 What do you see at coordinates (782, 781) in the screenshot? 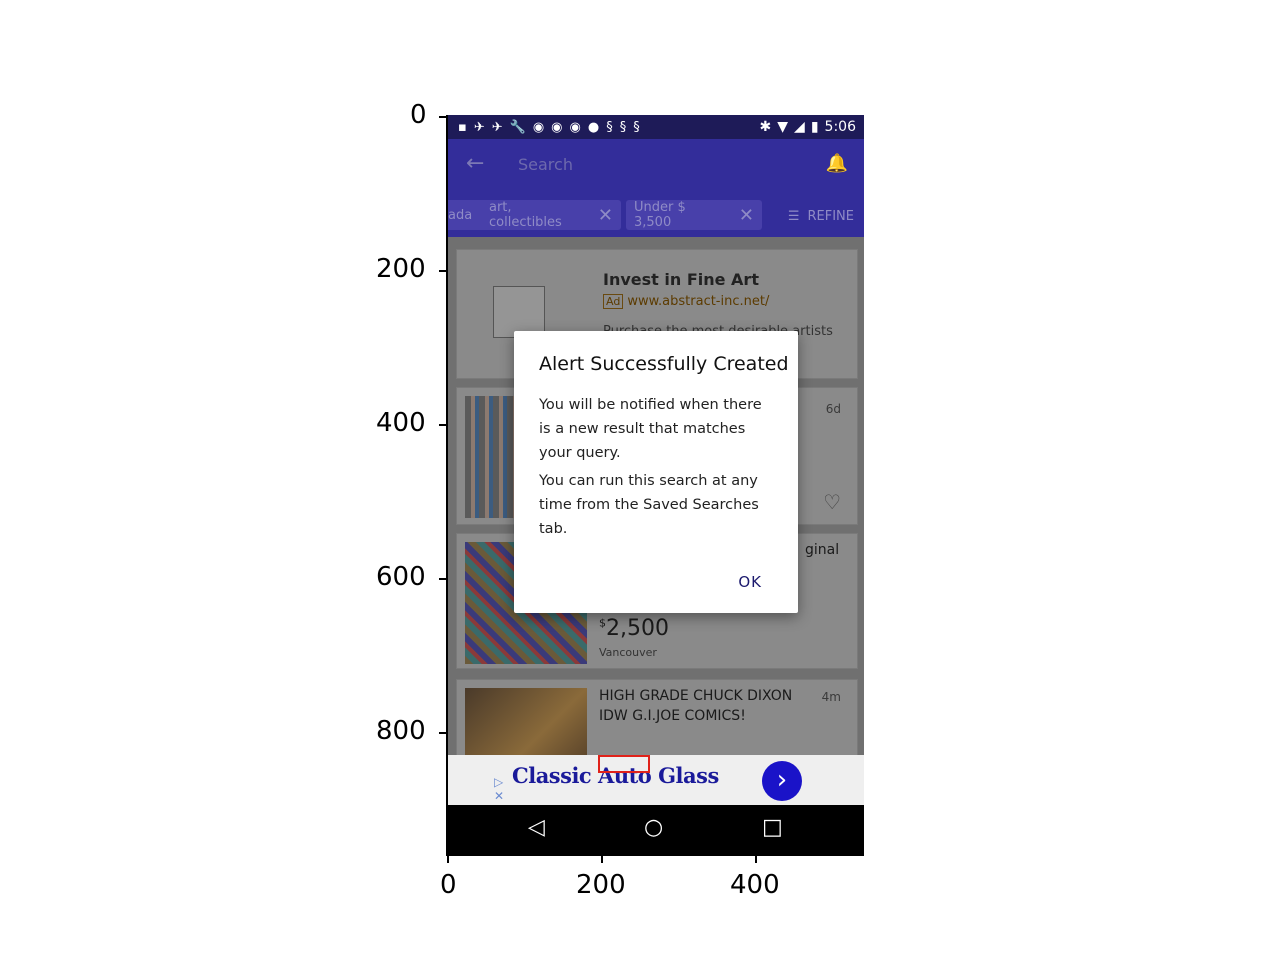
I see `chevron-right-icon: ›` at bounding box center [782, 781].